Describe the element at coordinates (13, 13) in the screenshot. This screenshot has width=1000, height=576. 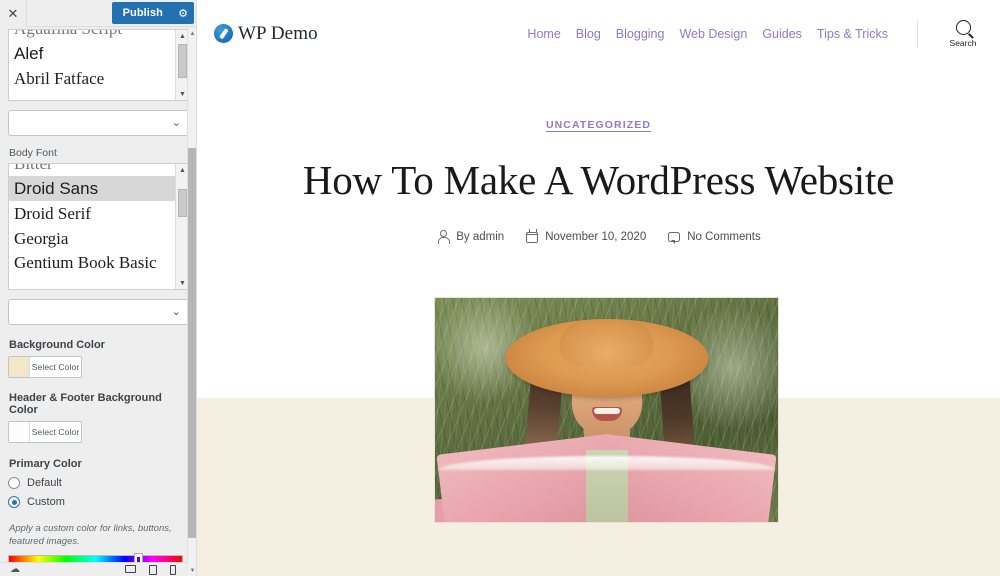
I see `close-x-icon: ✕` at that location.